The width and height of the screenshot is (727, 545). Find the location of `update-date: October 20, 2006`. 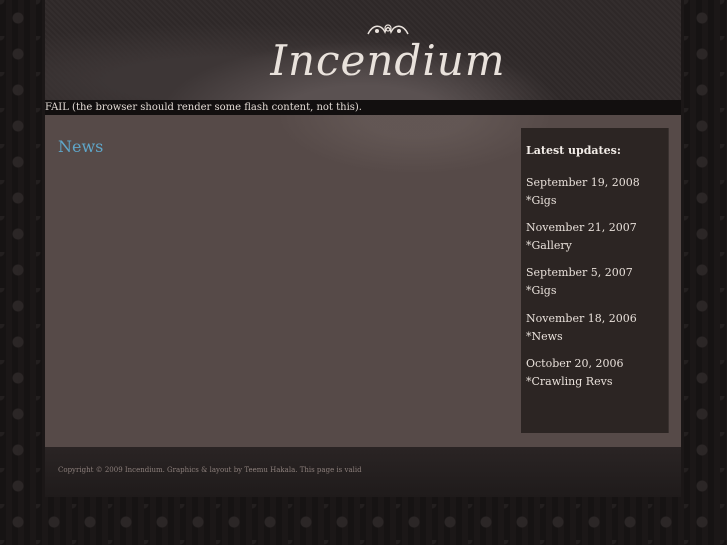

update-date: October 20, 2006 is located at coordinates (575, 363).